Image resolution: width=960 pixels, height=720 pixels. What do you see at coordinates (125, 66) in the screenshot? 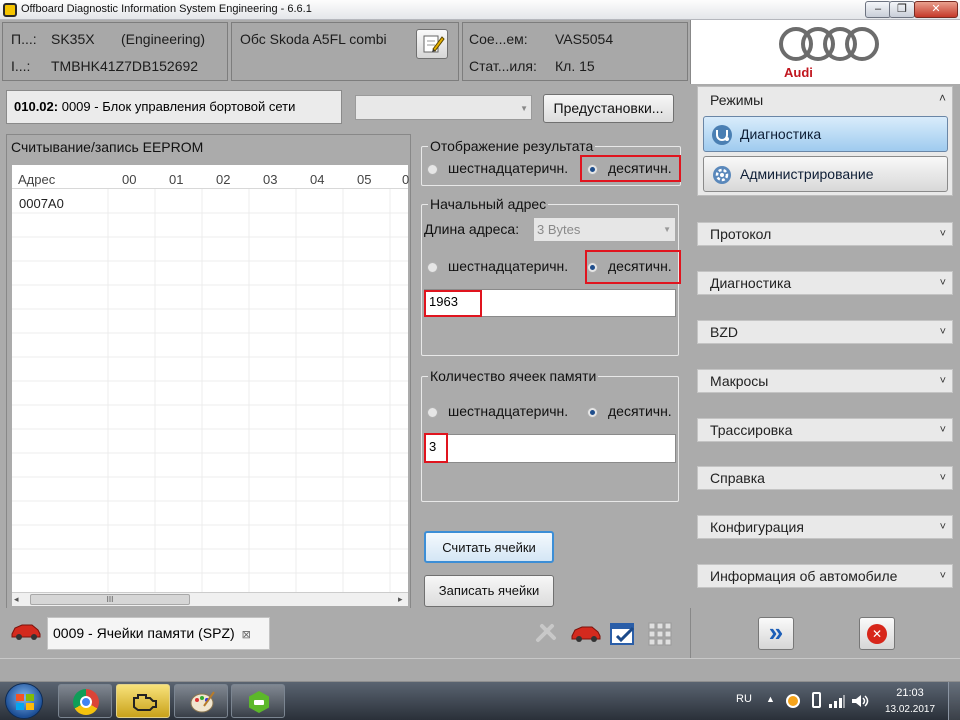
I see `vin-value: TMBHK41Z7DB152692` at bounding box center [125, 66].